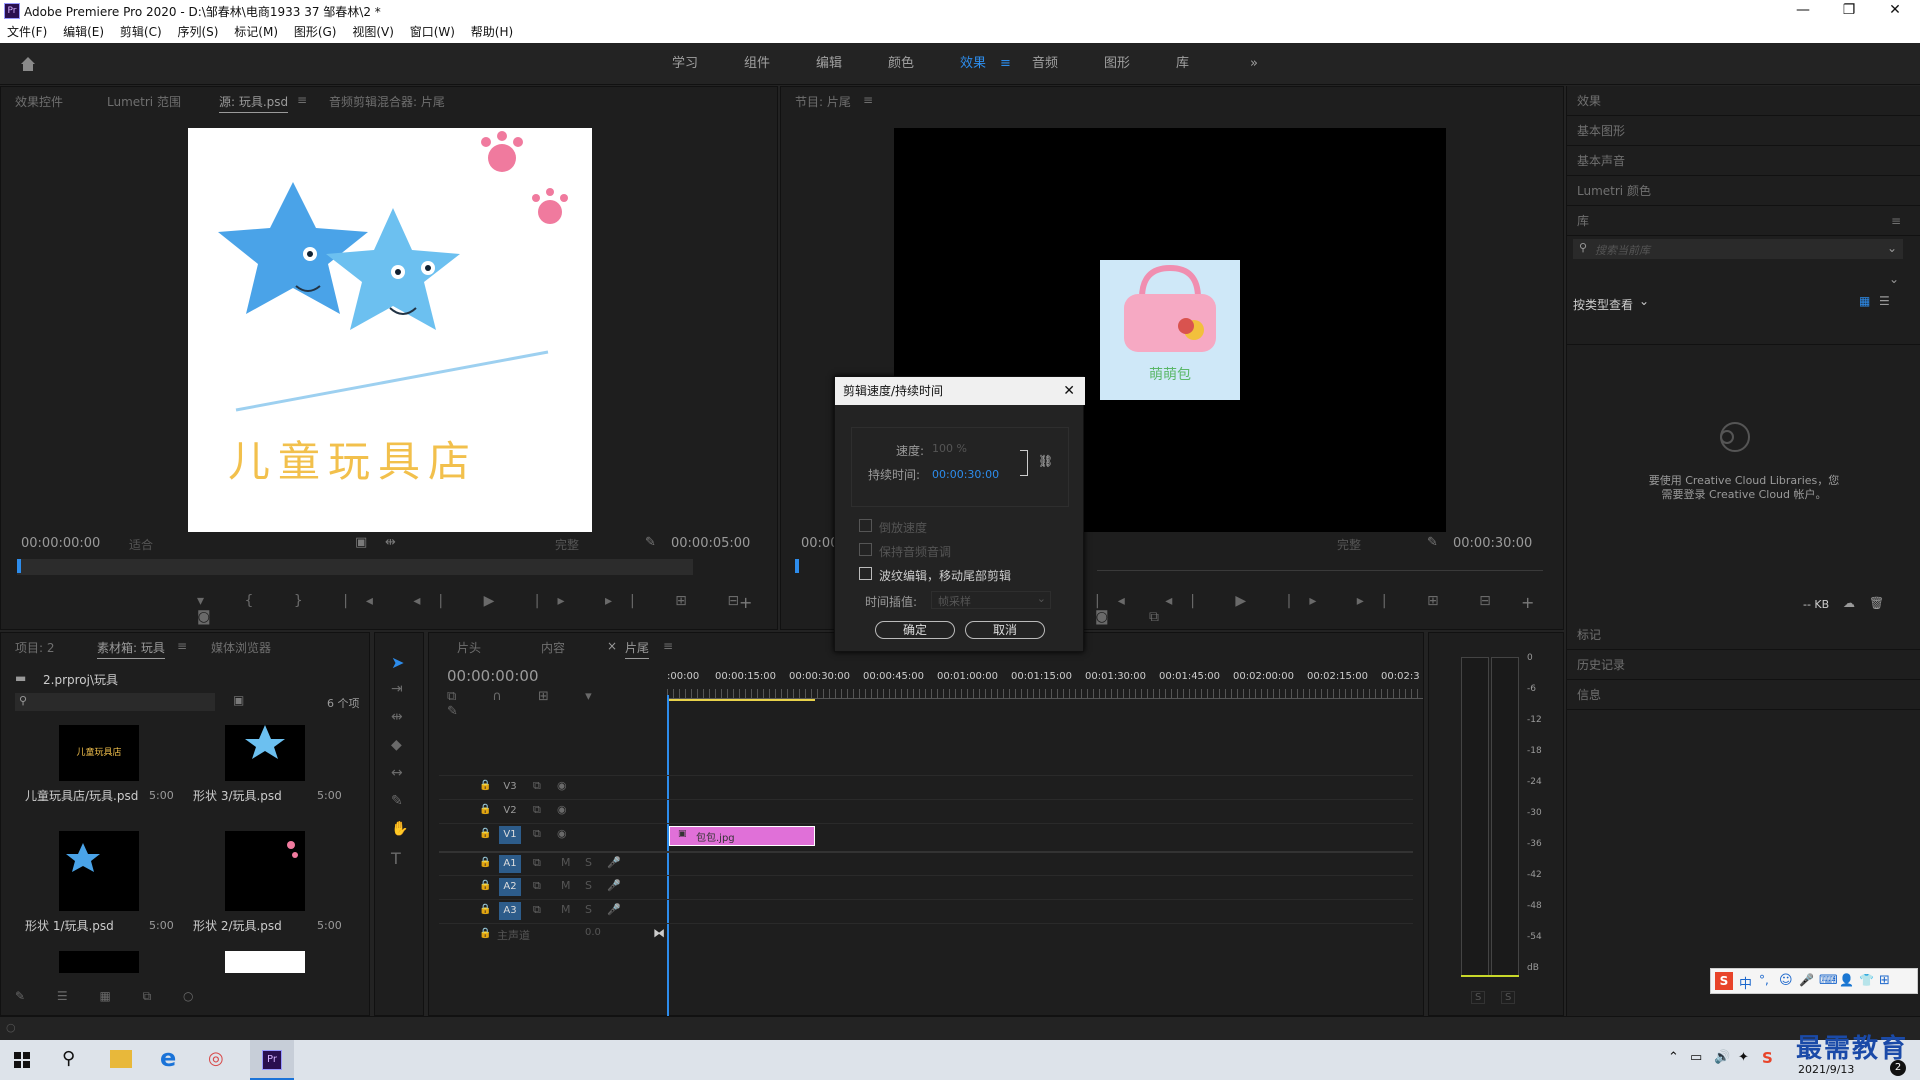  What do you see at coordinates (397, 662) in the screenshot?
I see `selection-tool-icon: ➤` at bounding box center [397, 662].